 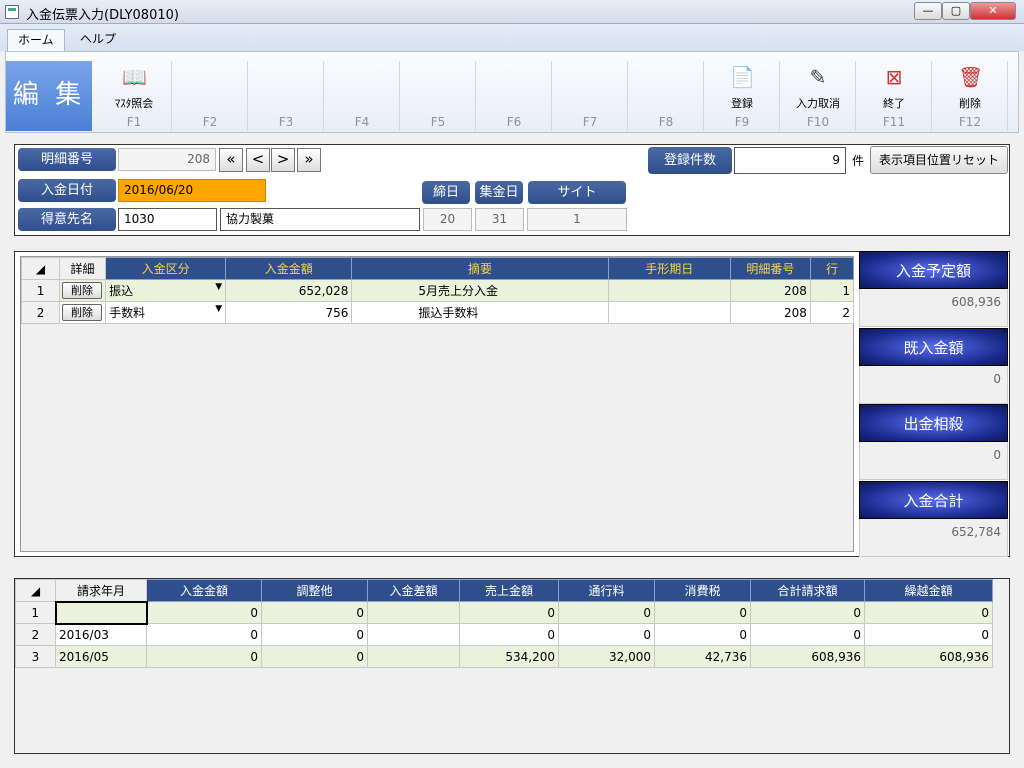 I want to click on table-row: 2 2016/03 0 0 0 0 0 0 0, so click(x=504, y=634).